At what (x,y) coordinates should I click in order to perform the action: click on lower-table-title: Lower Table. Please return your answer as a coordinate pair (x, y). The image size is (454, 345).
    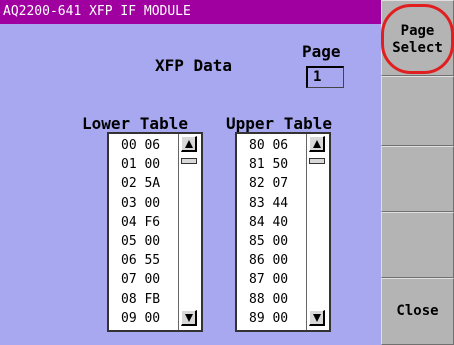
    Looking at the image, I should click on (135, 123).